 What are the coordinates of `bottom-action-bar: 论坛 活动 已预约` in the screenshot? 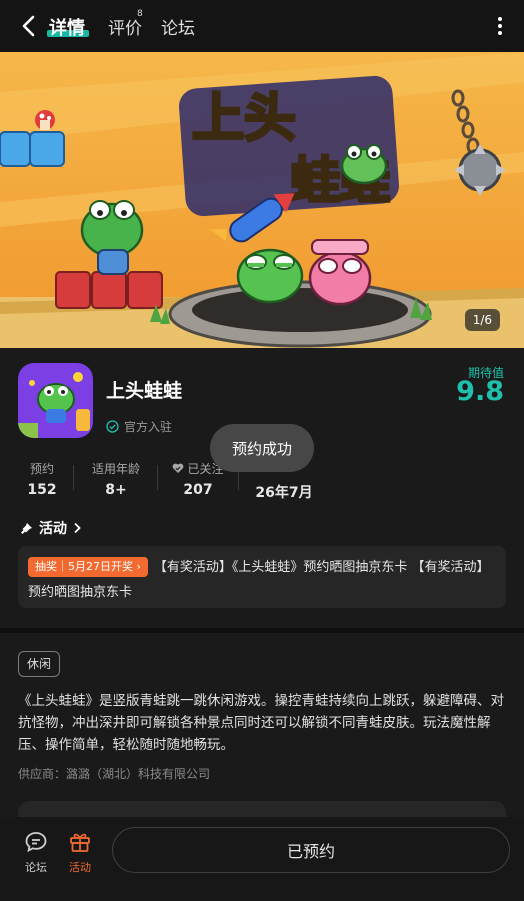 It's located at (262, 859).